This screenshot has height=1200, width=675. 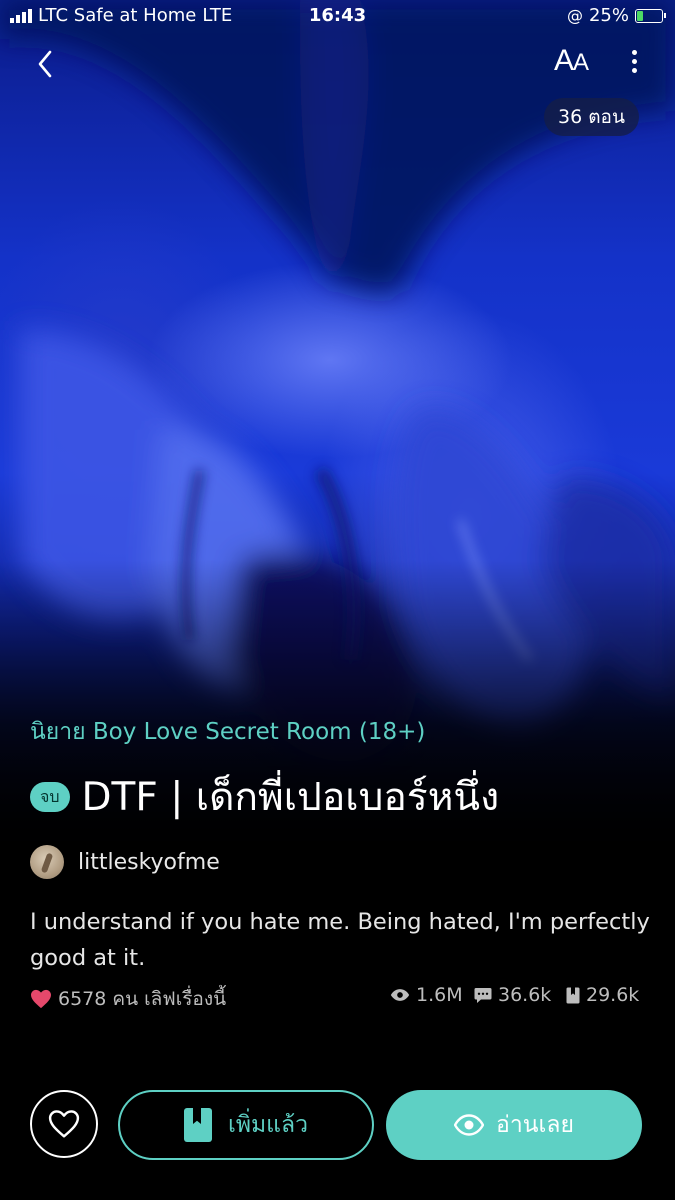 I want to click on likes-stat: 6578 คน เลิฟเรื่องนี้, so click(x=128, y=999).